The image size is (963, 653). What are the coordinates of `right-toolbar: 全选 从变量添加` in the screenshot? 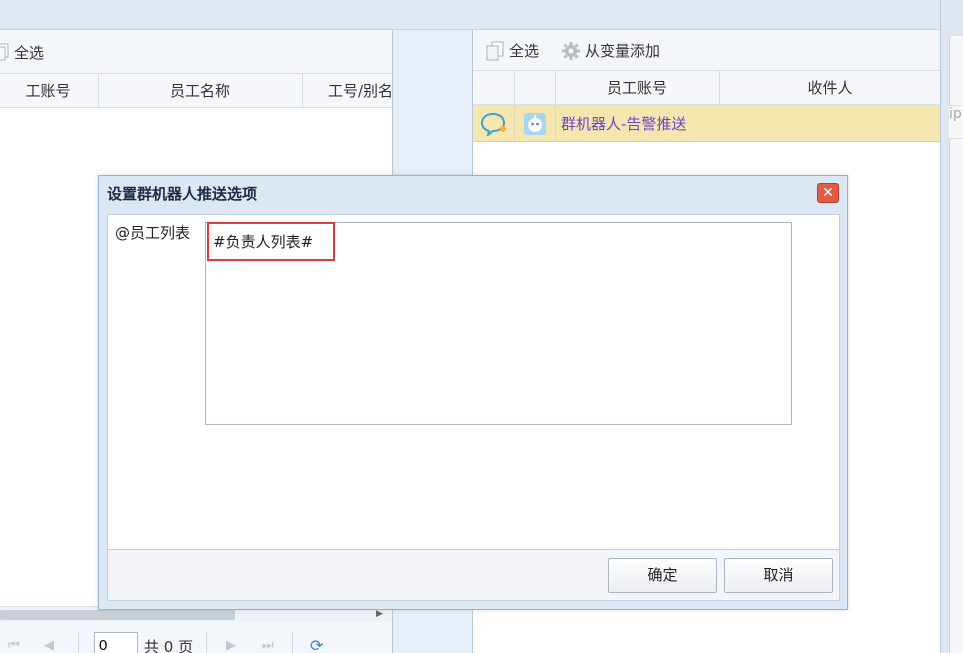 It's located at (706, 50).